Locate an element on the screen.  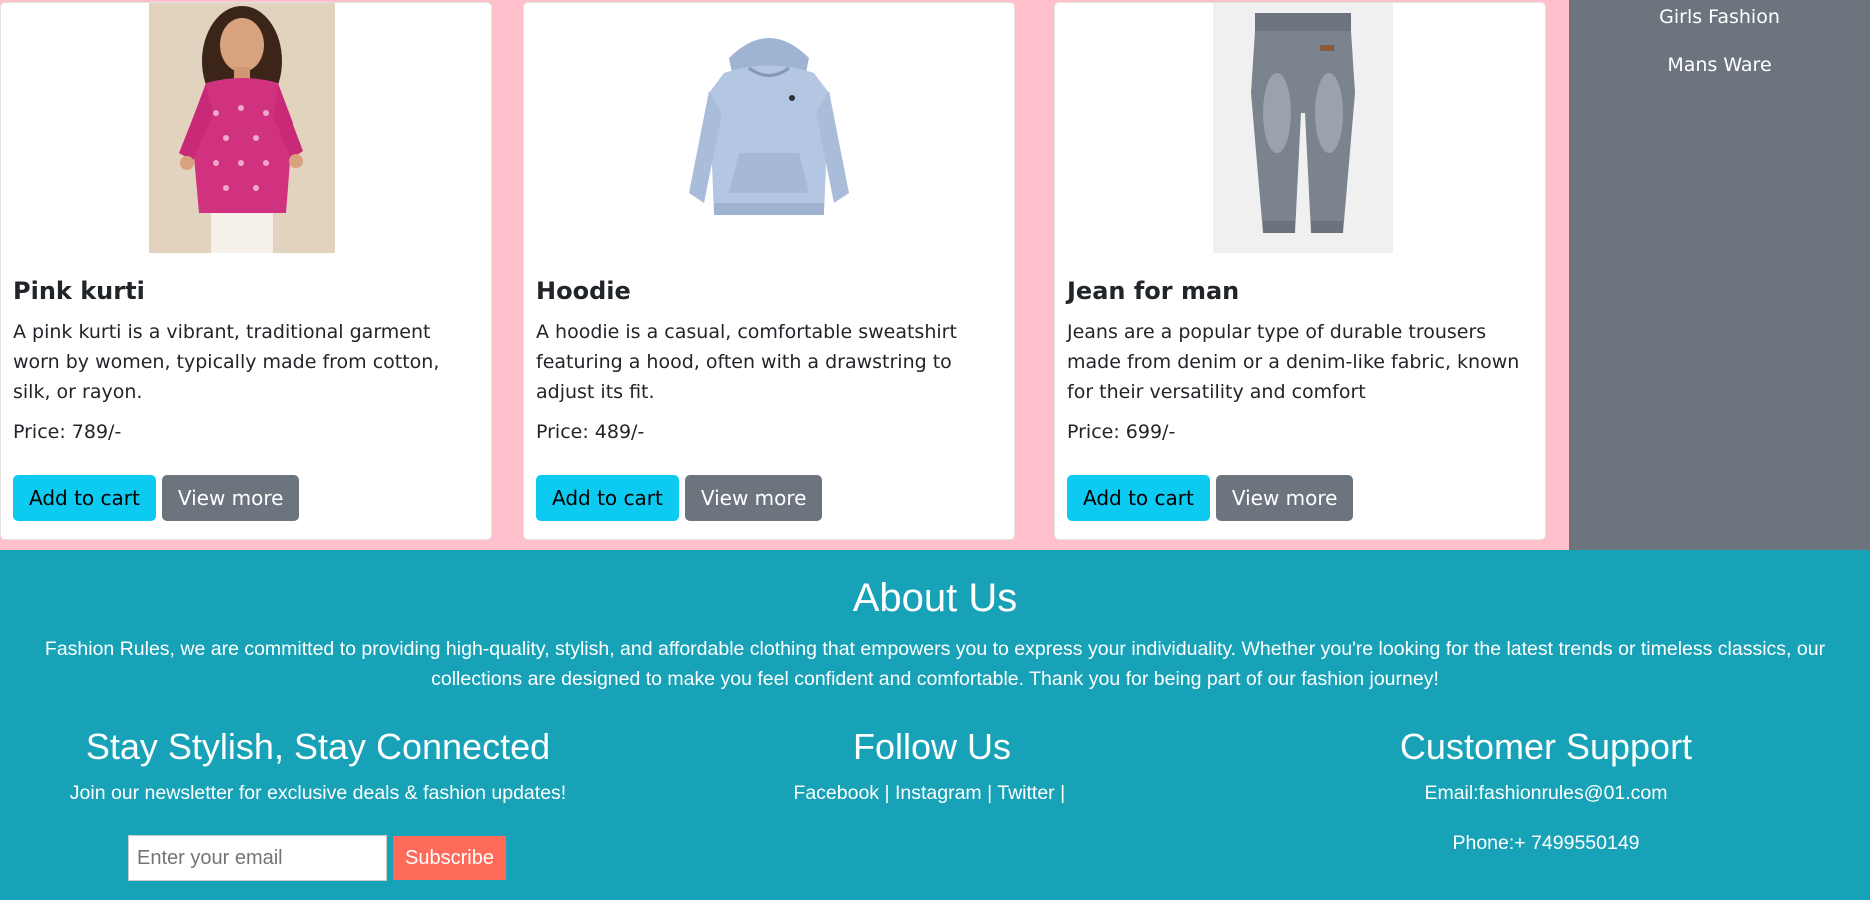
product-title: Pink kurti is located at coordinates (79, 291).